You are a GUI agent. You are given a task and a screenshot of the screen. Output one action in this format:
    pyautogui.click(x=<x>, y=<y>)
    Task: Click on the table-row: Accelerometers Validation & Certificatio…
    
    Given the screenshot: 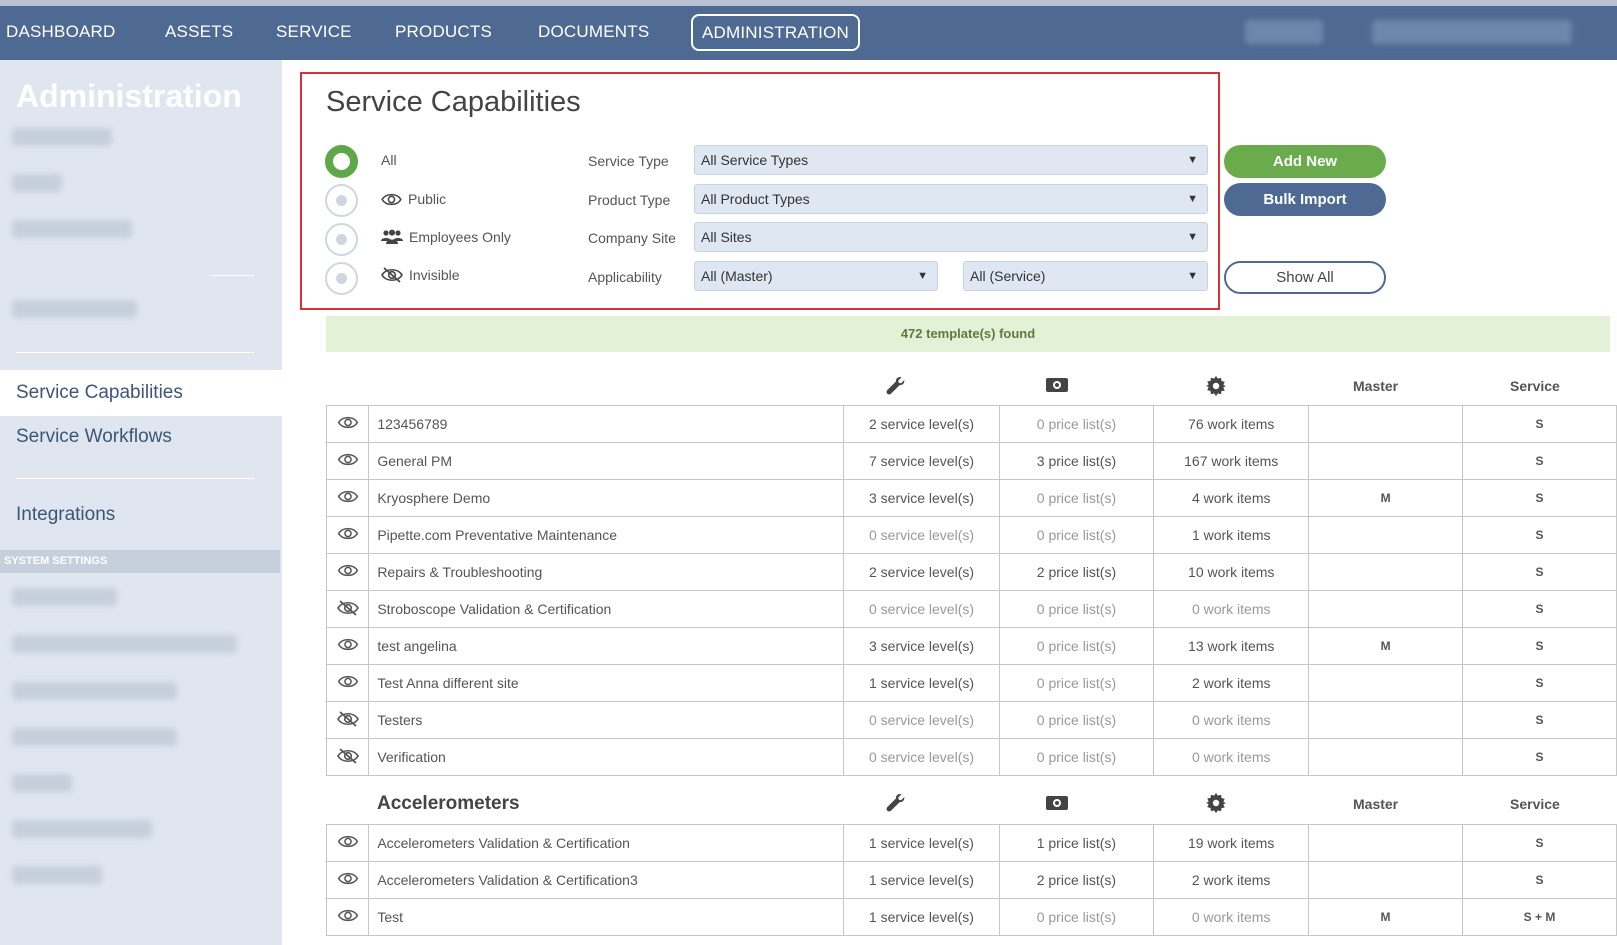 What is the action you would take?
    pyautogui.click(x=971, y=880)
    